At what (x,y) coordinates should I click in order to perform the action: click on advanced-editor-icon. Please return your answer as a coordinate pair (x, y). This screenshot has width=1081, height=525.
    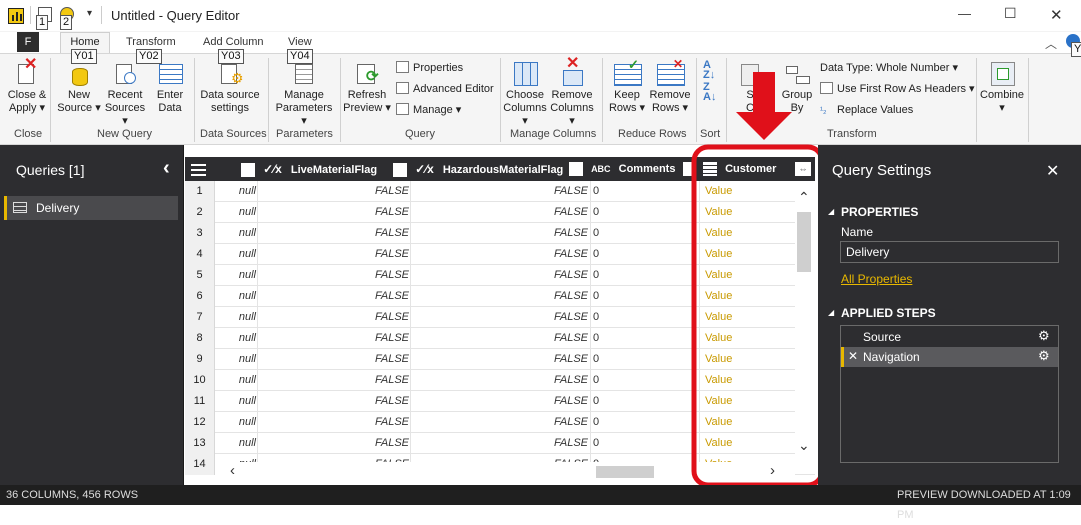
    Looking at the image, I should click on (402, 88).